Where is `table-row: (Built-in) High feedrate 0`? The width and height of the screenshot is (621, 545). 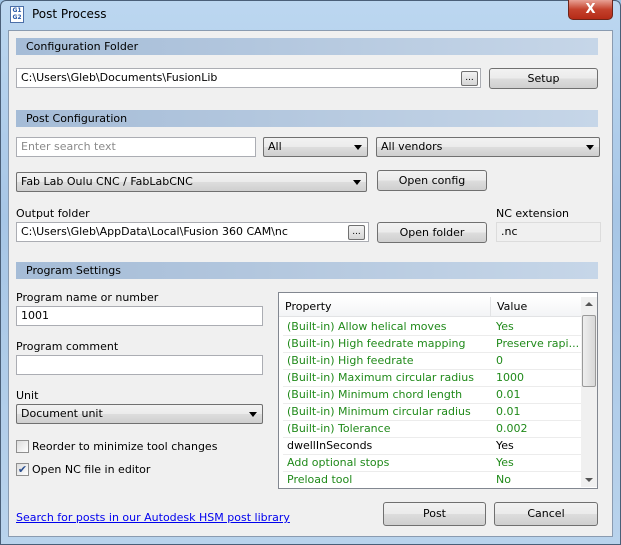
table-row: (Built-in) High feedrate 0 is located at coordinates (432, 361).